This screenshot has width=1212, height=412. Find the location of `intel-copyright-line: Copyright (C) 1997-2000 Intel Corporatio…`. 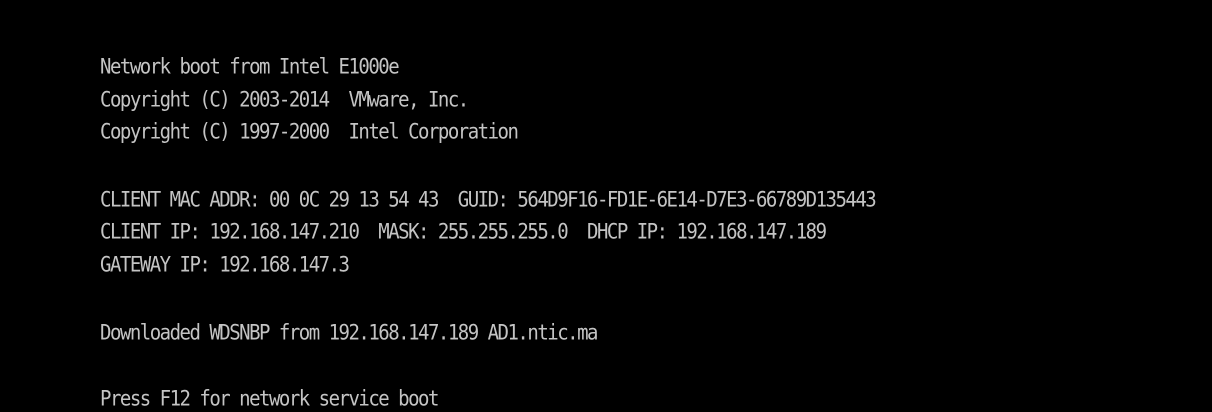

intel-copyright-line: Copyright (C) 1997-2000 Intel Corporatio… is located at coordinates (309, 132).